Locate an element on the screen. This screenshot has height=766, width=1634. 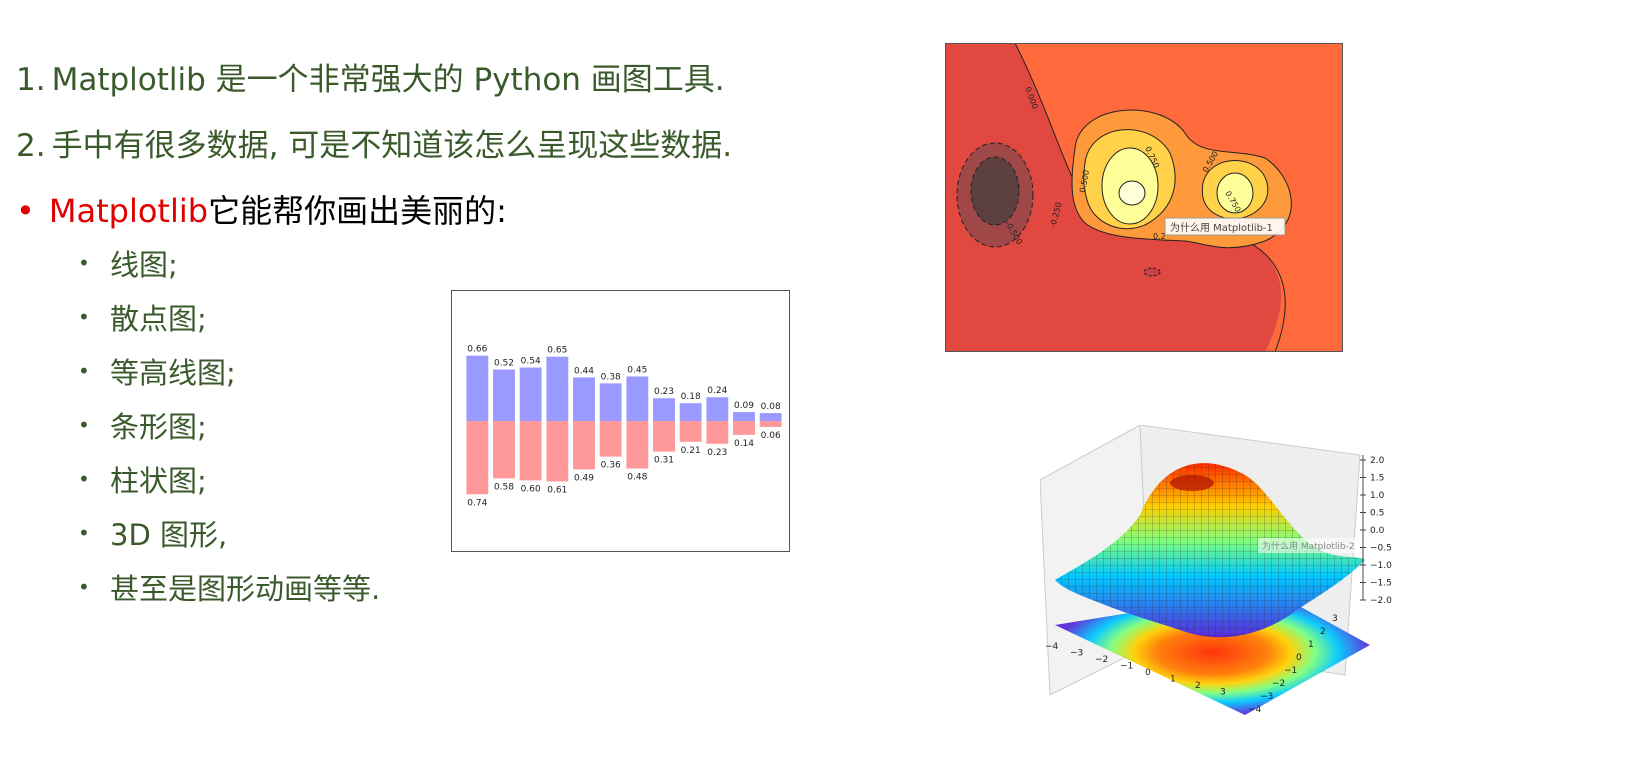
intro-line-2-text: 手中有很多数据, 可是不知道该怎么呈现这些数据. is located at coordinates (392, 146).